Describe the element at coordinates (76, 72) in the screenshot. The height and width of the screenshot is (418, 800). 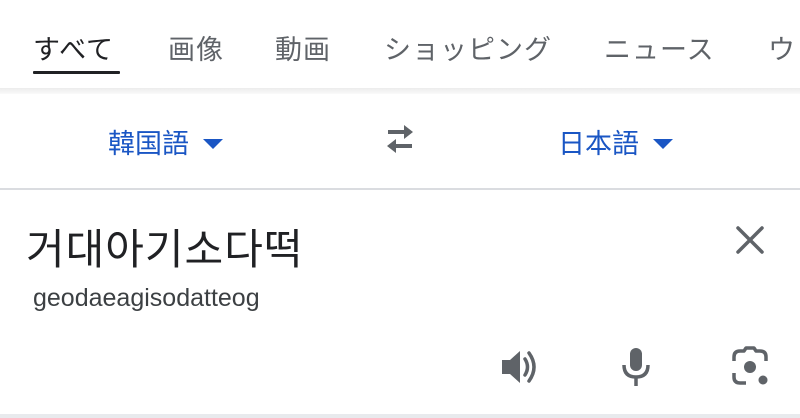
I see `active-tab-indicator` at that location.